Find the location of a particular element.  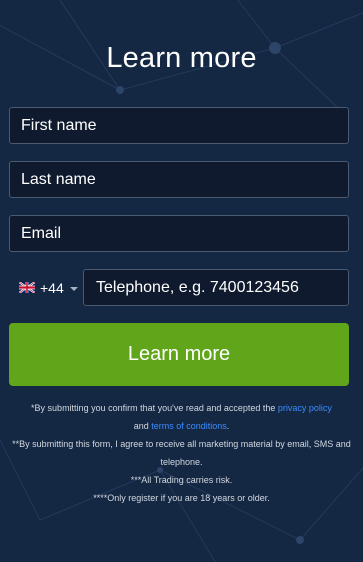

privacy-policy-link: privacy policy is located at coordinates (305, 408).